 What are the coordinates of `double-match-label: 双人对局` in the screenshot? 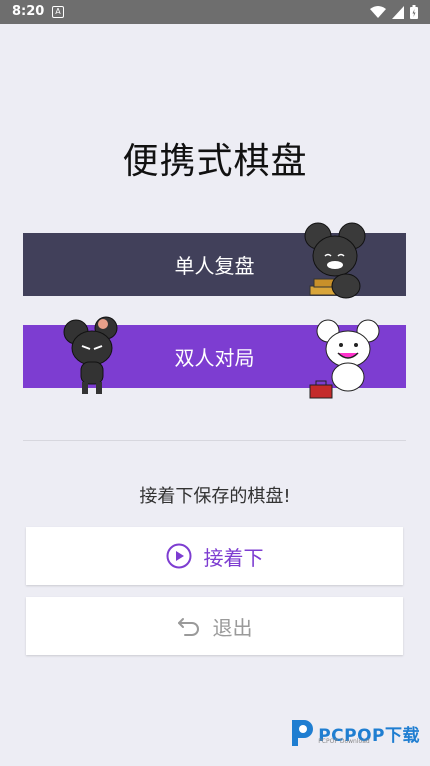 It's located at (214, 358).